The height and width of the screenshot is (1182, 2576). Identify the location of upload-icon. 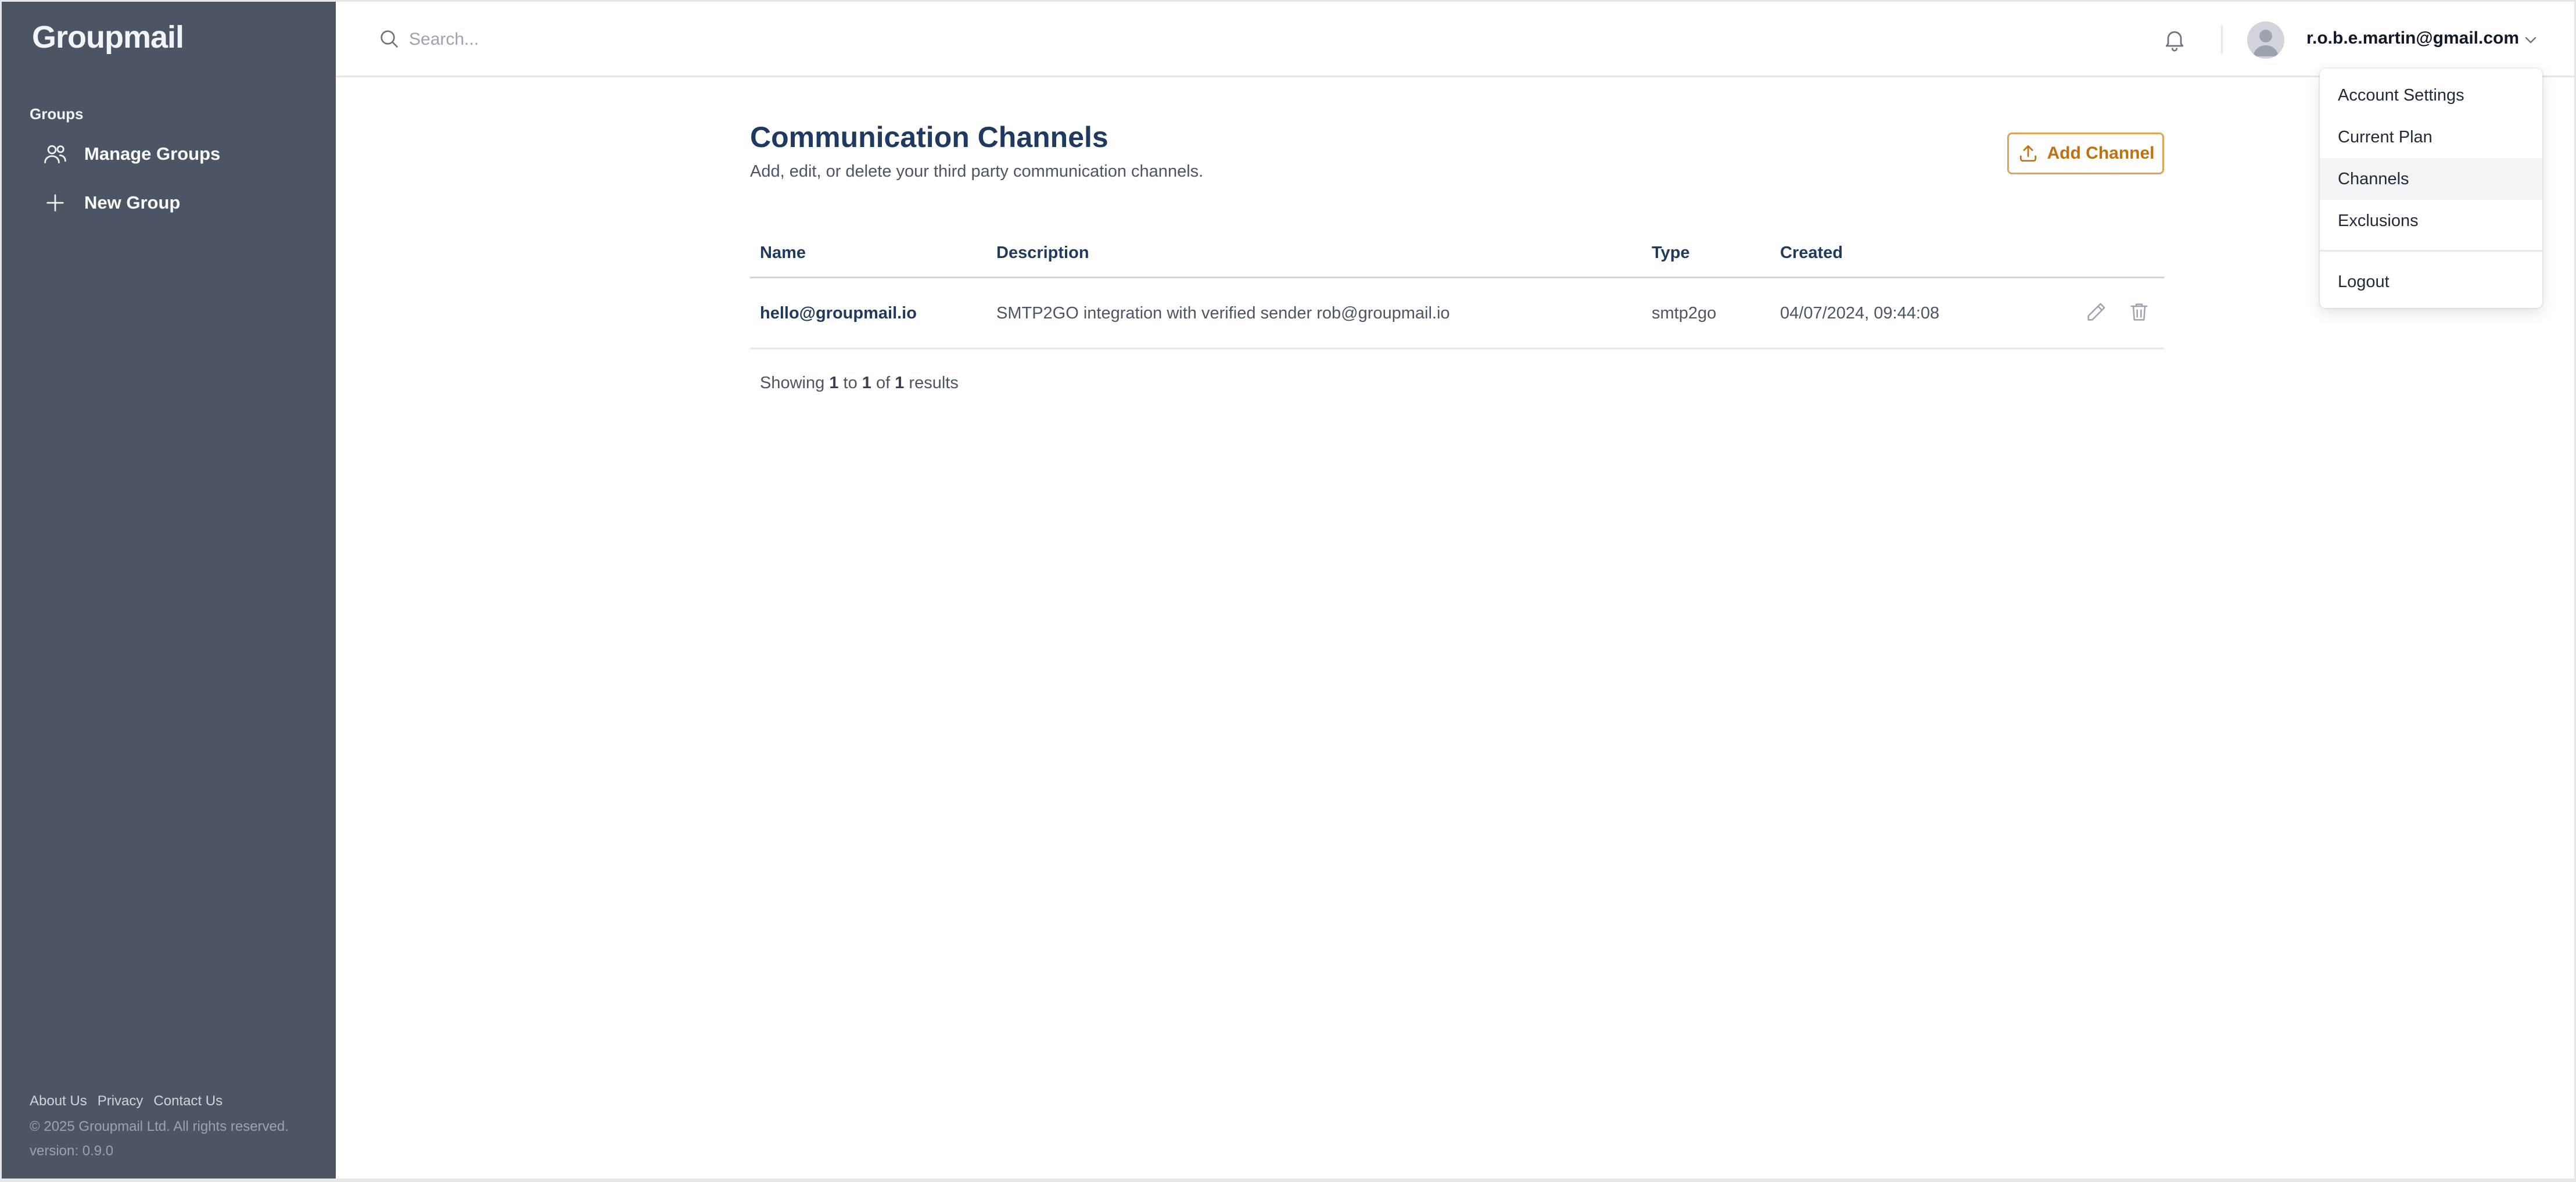
(2028, 153).